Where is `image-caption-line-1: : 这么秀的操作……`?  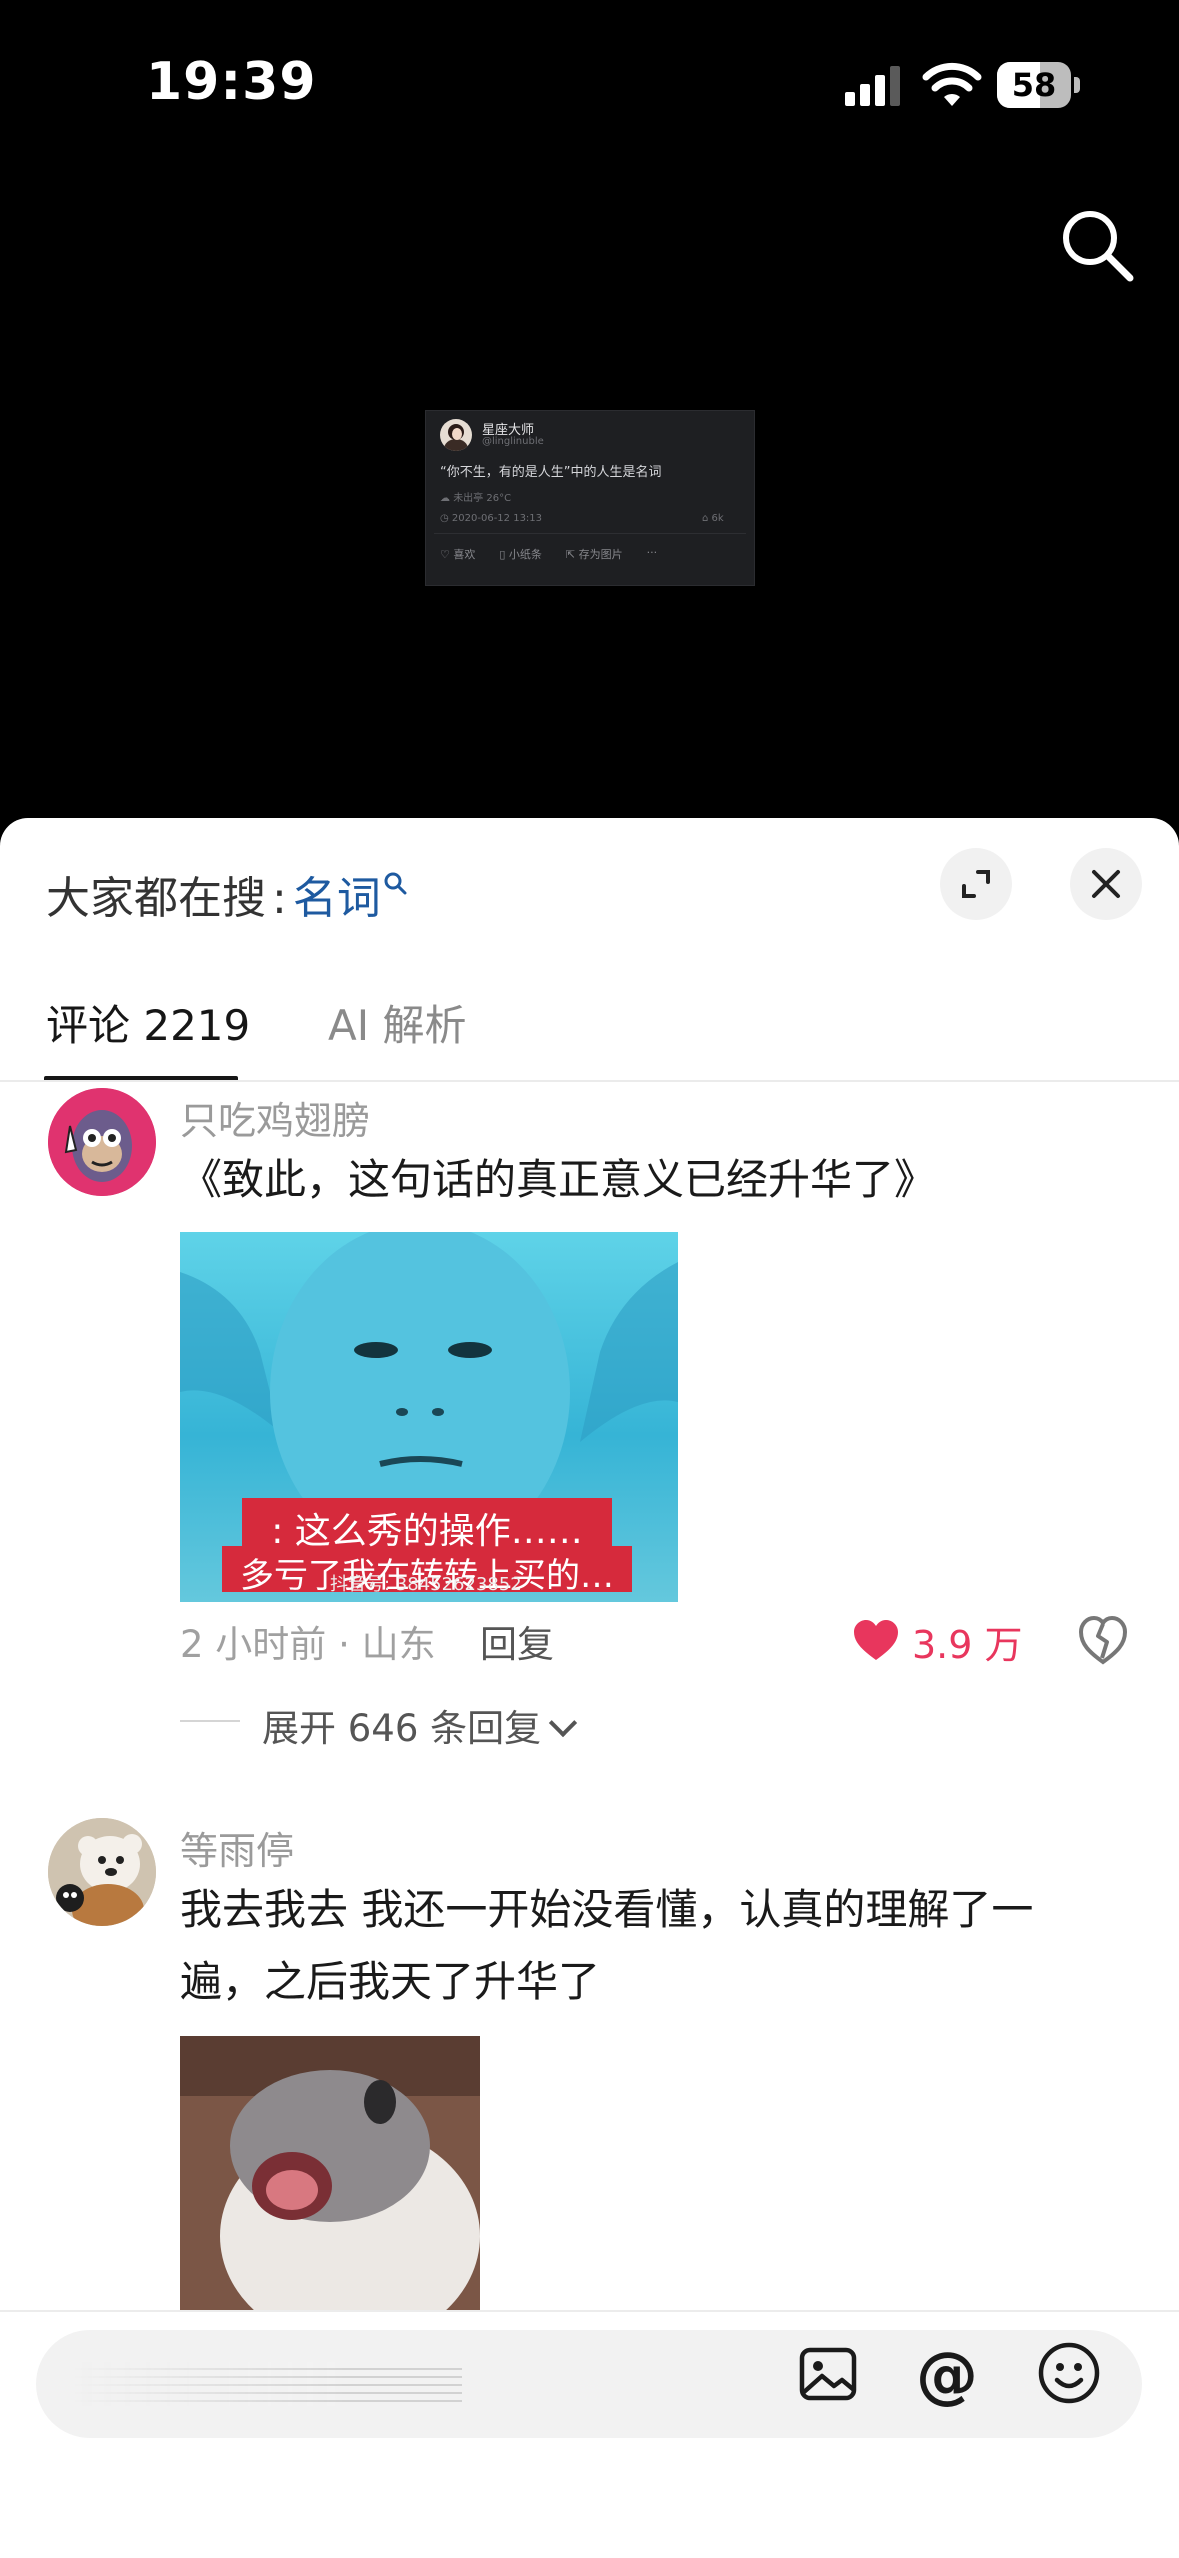
image-caption-line-1: : 这么秀的操作…… is located at coordinates (427, 1531).